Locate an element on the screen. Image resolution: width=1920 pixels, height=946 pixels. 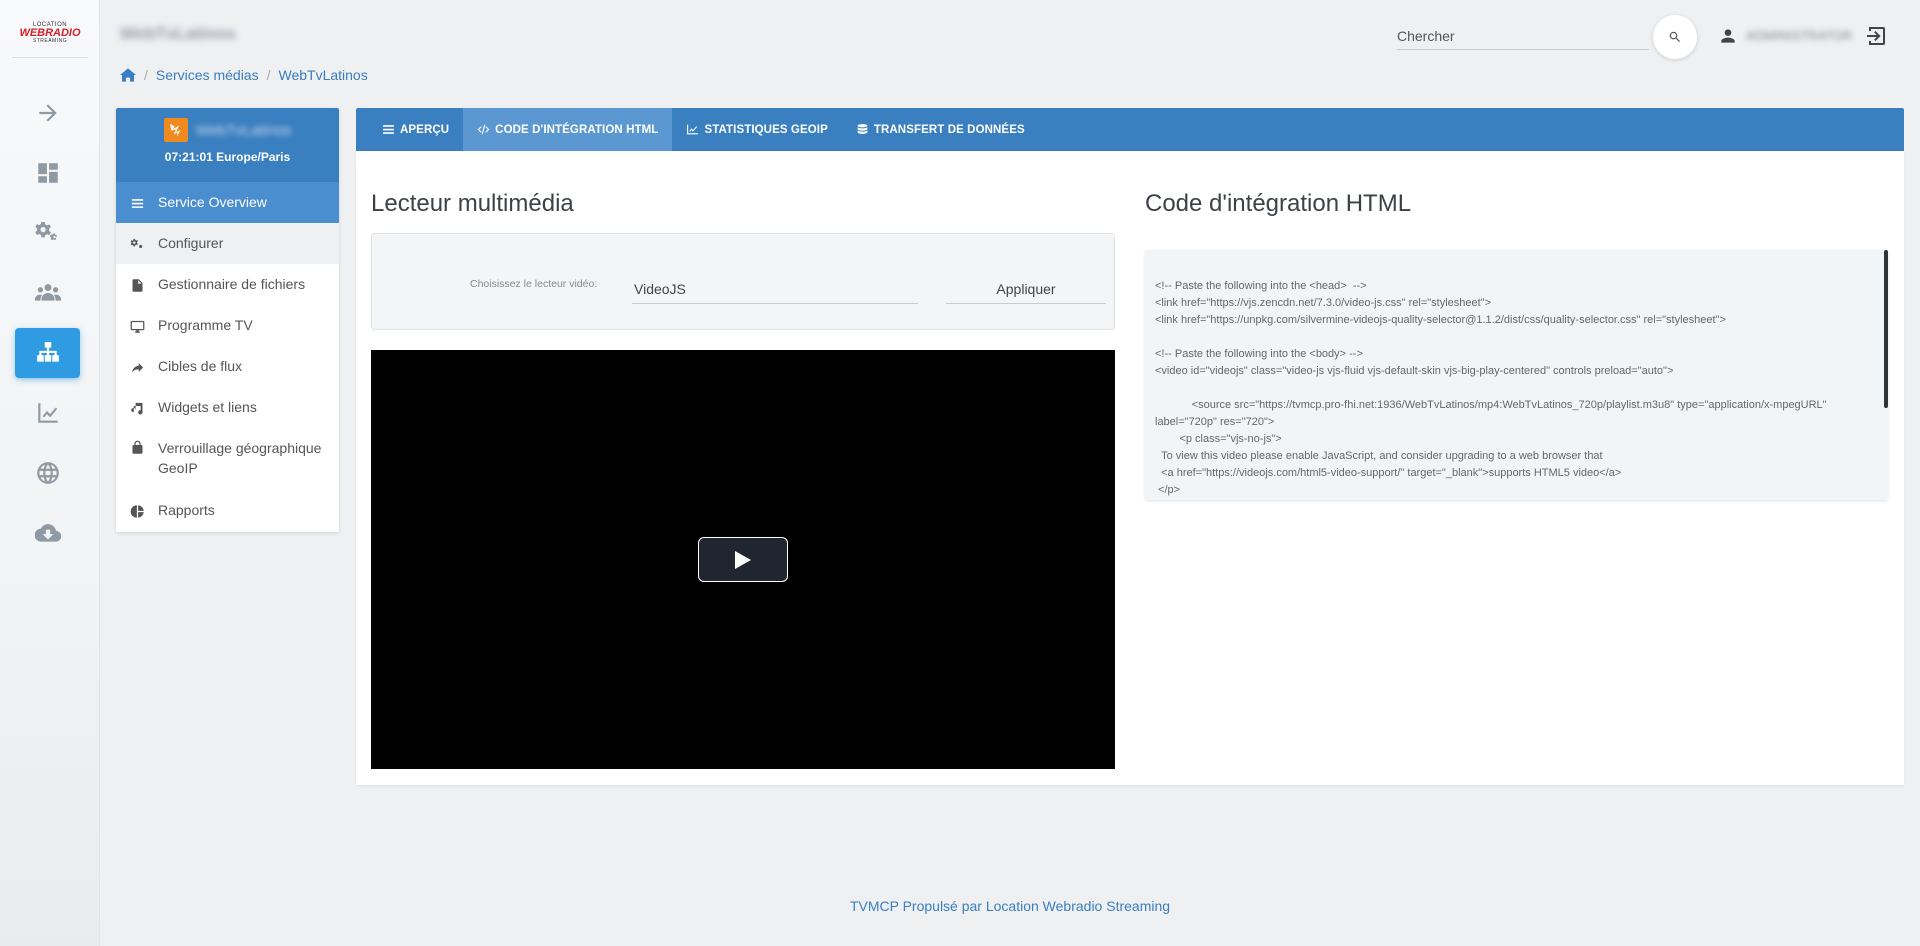
player-title: Lecteur multimédia is located at coordinates (472, 203).